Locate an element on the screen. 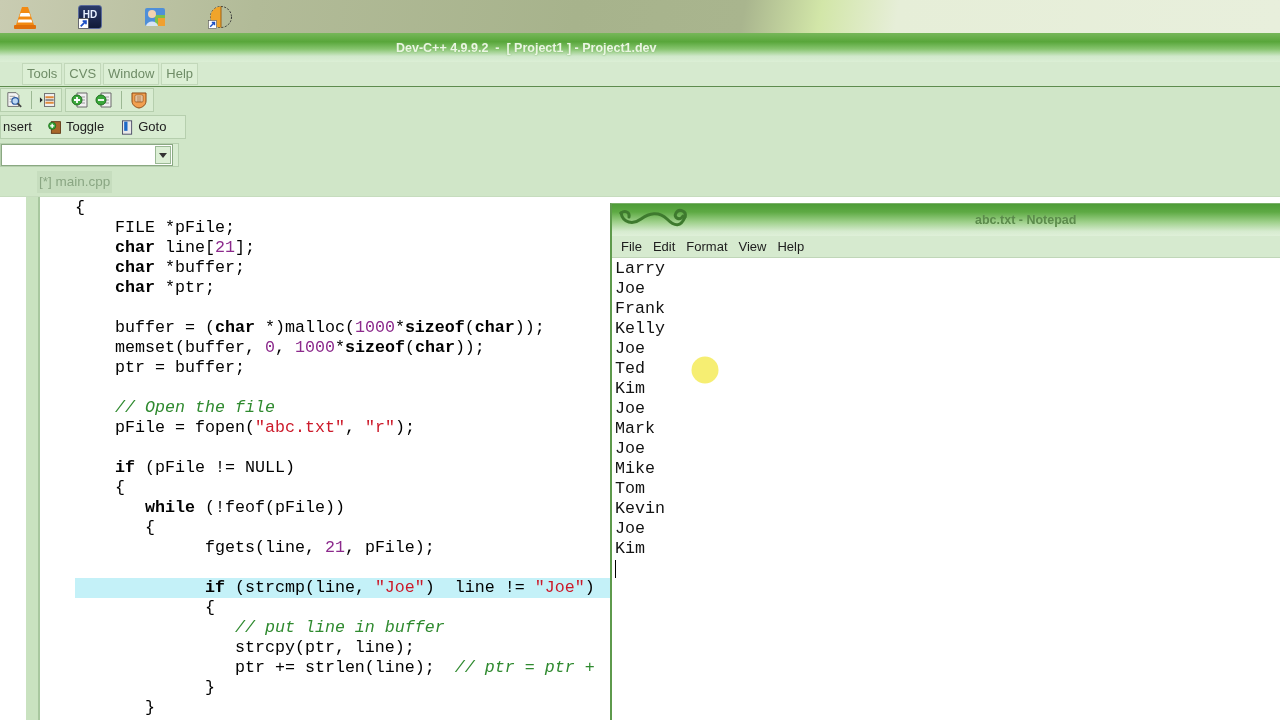  code-line: memset(buffer, 0, 1000*sizeof(char)); is located at coordinates (299, 348).